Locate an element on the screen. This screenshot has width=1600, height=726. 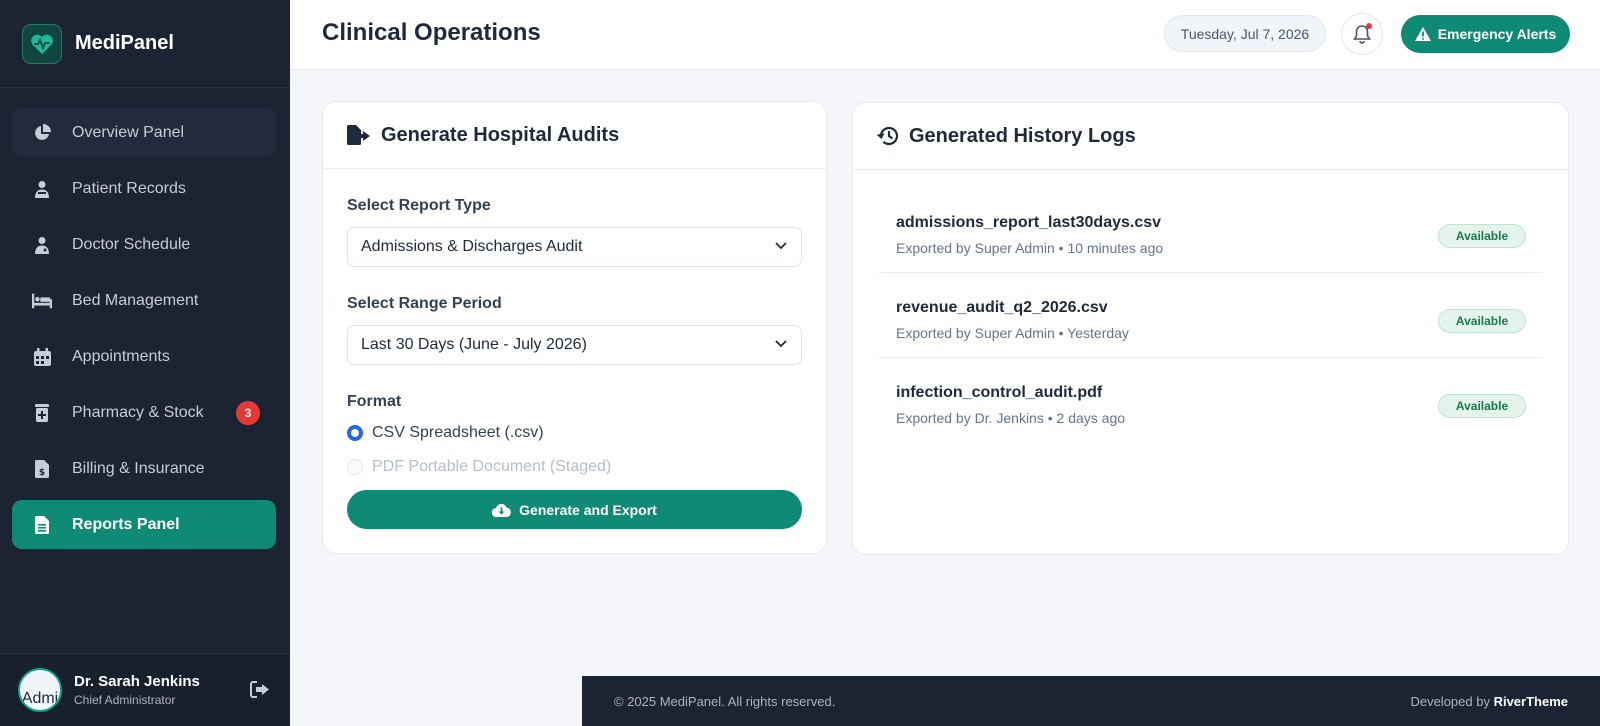
report-type-select: Admissions & Discharges Audit is located at coordinates (574, 247).